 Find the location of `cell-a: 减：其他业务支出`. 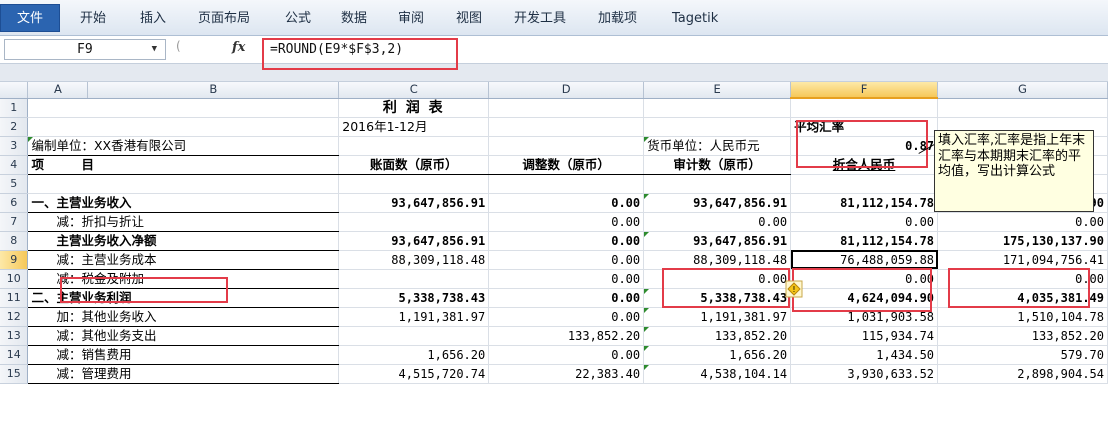

cell-a: 减：其他业务支出 is located at coordinates (183, 336).